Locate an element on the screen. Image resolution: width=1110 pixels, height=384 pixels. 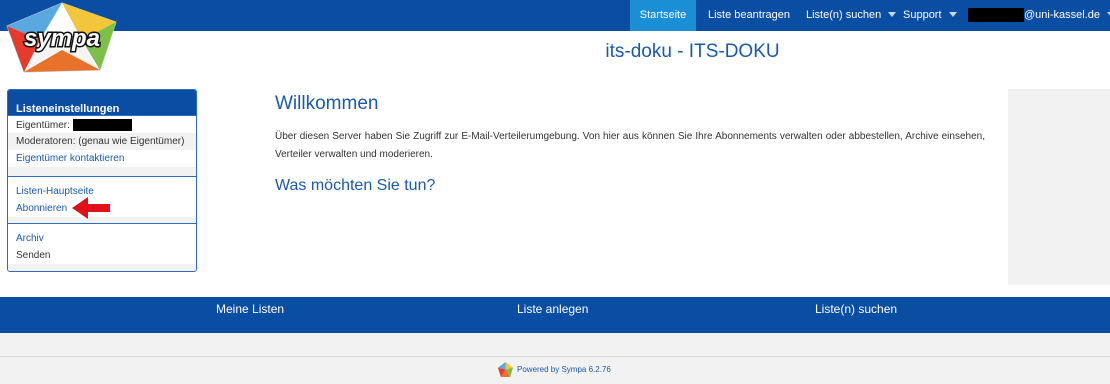
sidebar-header: Listeneinstellungen is located at coordinates (102, 103).